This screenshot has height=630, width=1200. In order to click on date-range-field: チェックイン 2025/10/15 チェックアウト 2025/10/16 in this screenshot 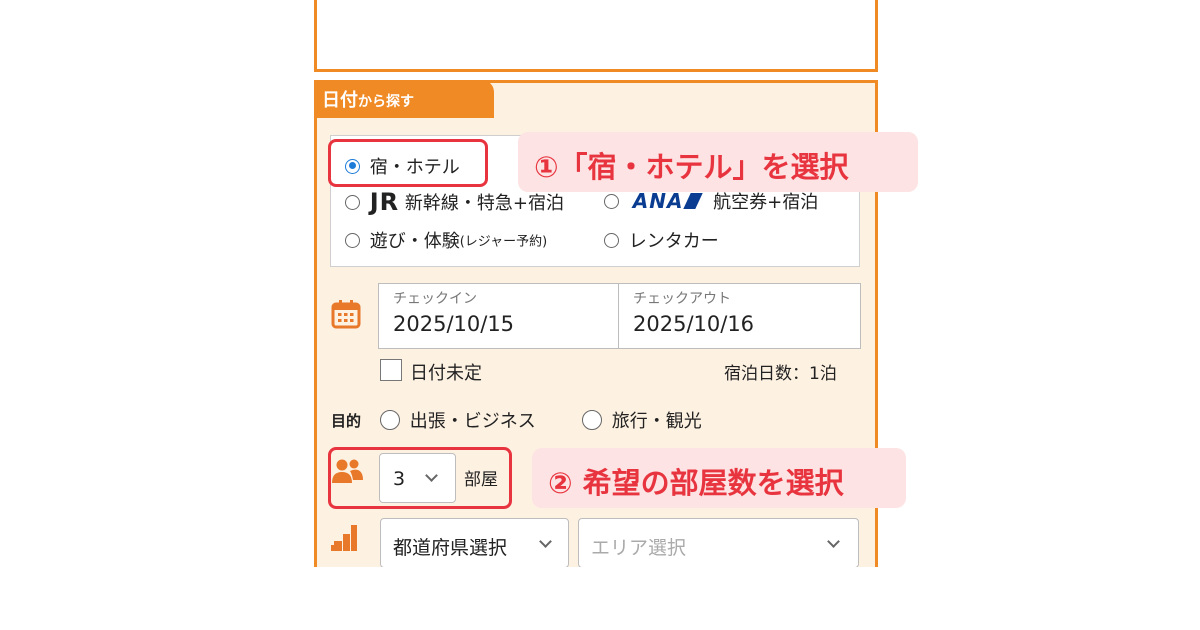, I will do `click(619, 316)`.